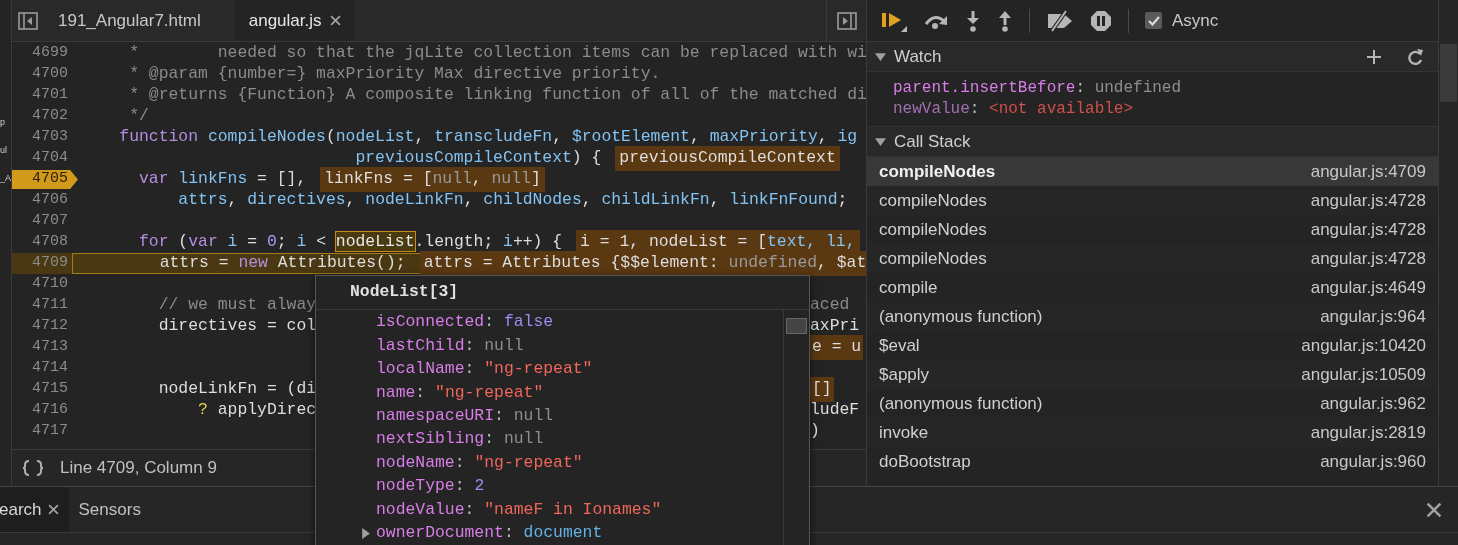 The width and height of the screenshot is (1458, 545). What do you see at coordinates (822, 389) in the screenshot?
I see `inline-value: []` at bounding box center [822, 389].